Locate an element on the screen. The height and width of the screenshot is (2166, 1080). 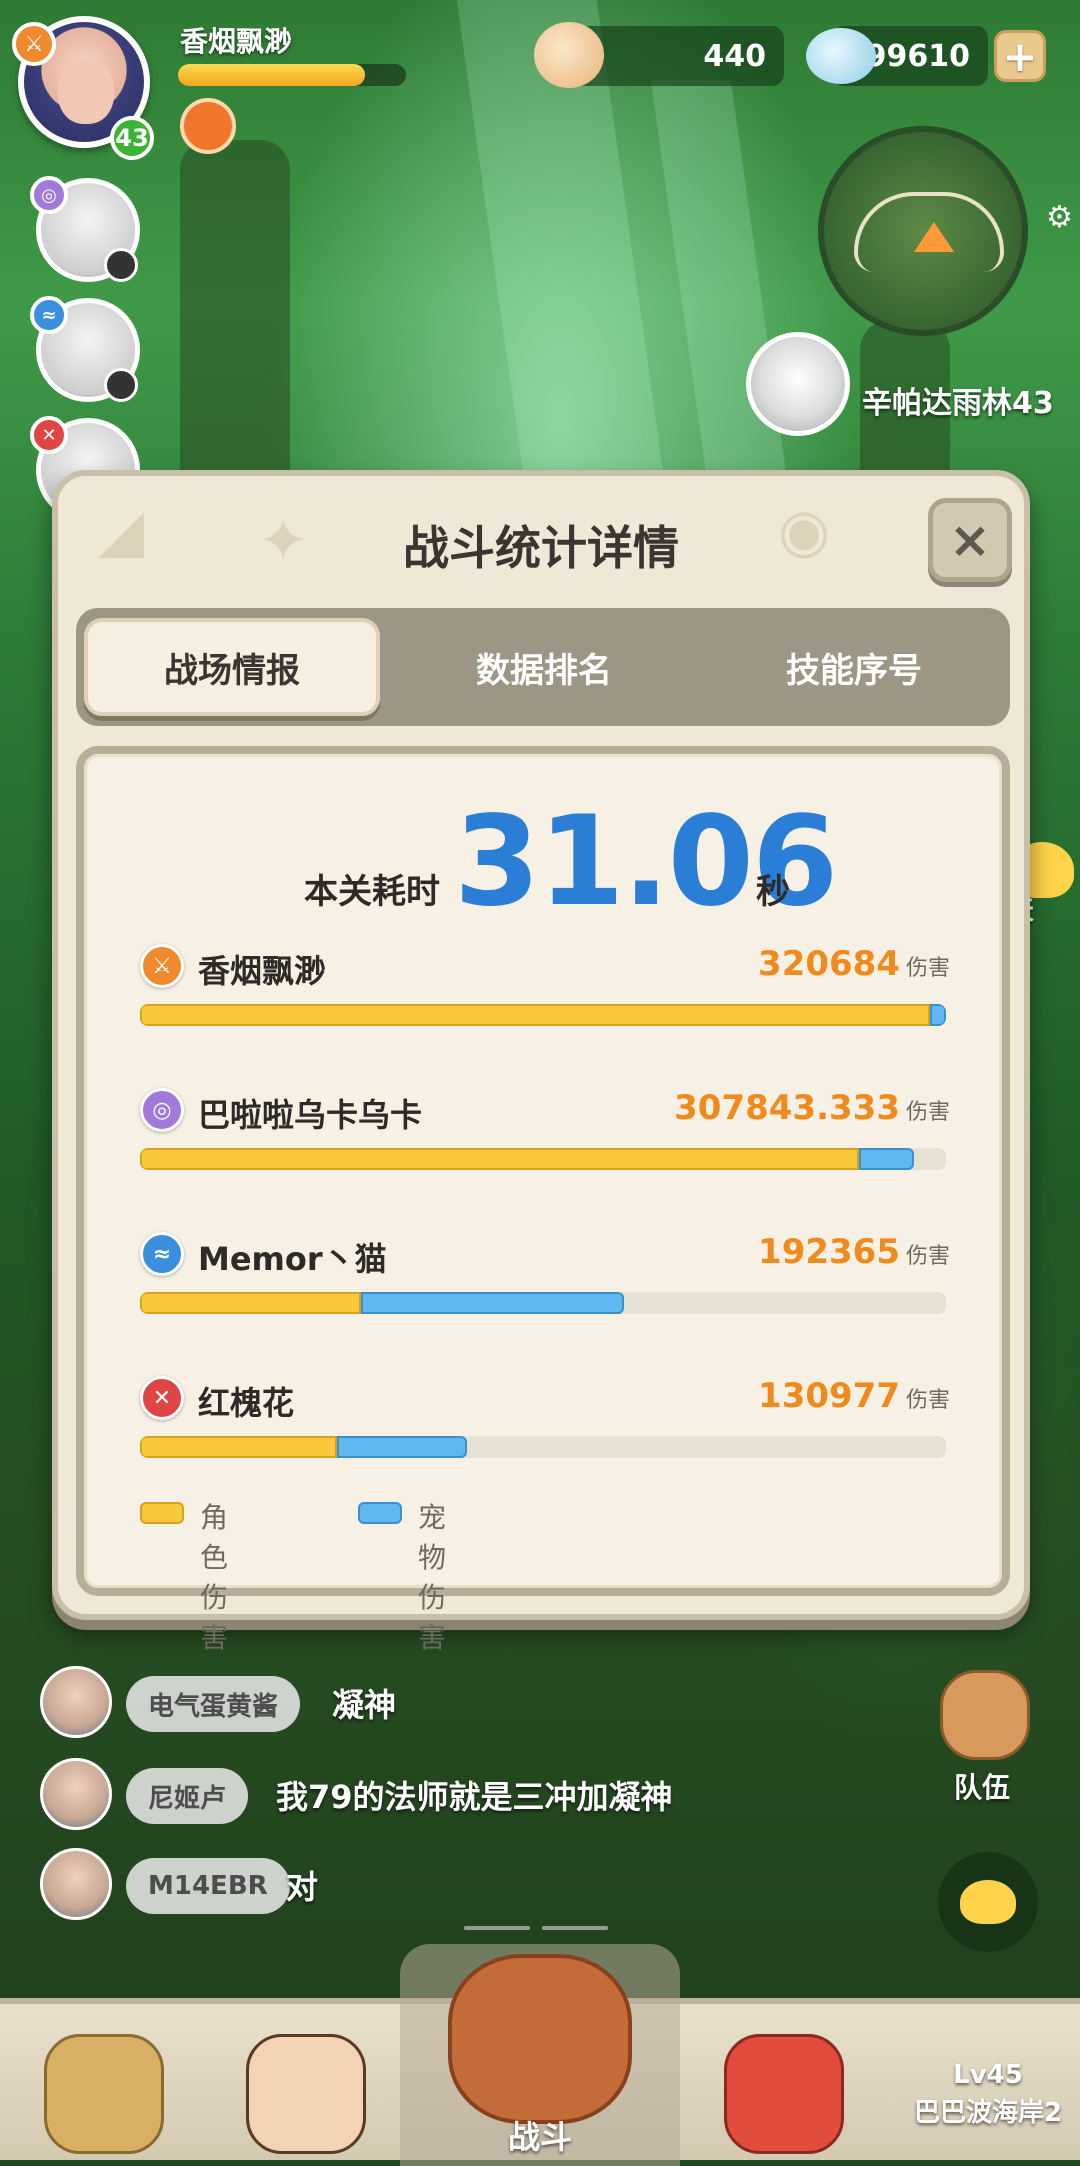
nav-battle: 战斗 is located at coordinates (540, 2055).